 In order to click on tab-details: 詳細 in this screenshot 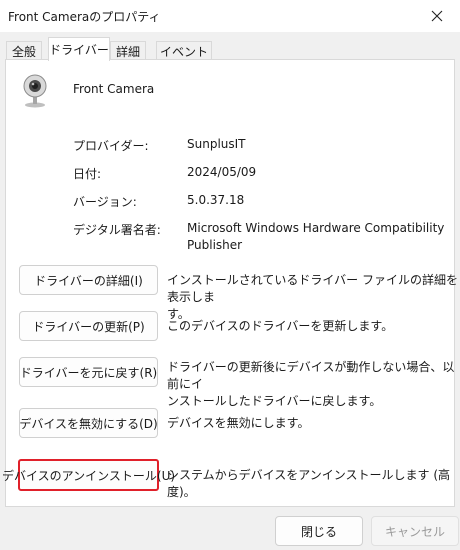, I will do `click(128, 50)`.